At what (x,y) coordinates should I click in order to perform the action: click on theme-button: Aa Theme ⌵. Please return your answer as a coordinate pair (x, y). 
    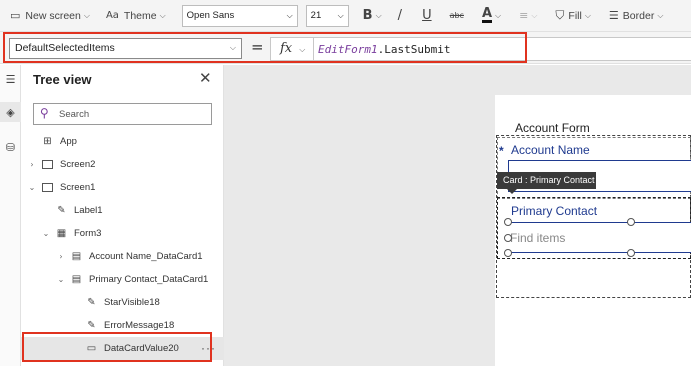
    Looking at the image, I should click on (136, 15).